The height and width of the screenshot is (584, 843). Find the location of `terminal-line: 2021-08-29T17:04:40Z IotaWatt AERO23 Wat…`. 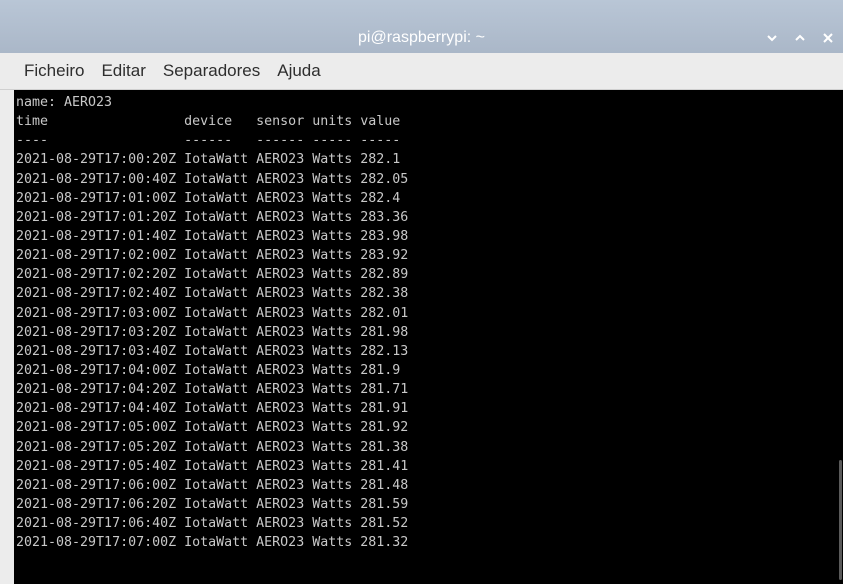

terminal-line: 2021-08-29T17:04:40Z IotaWatt AERO23 Wat… is located at coordinates (212, 409).